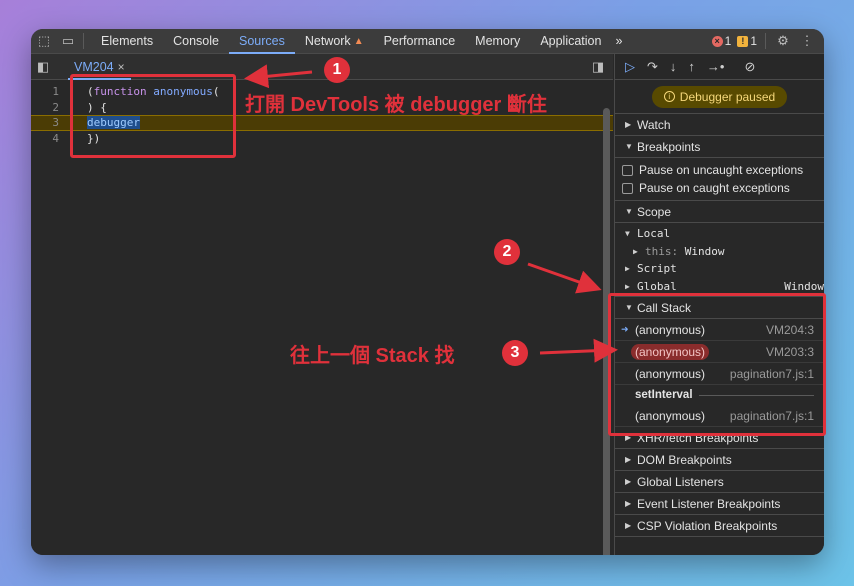 The image size is (854, 586). What do you see at coordinates (153, 116) in the screenshot?
I see `code-highlight-box` at bounding box center [153, 116].